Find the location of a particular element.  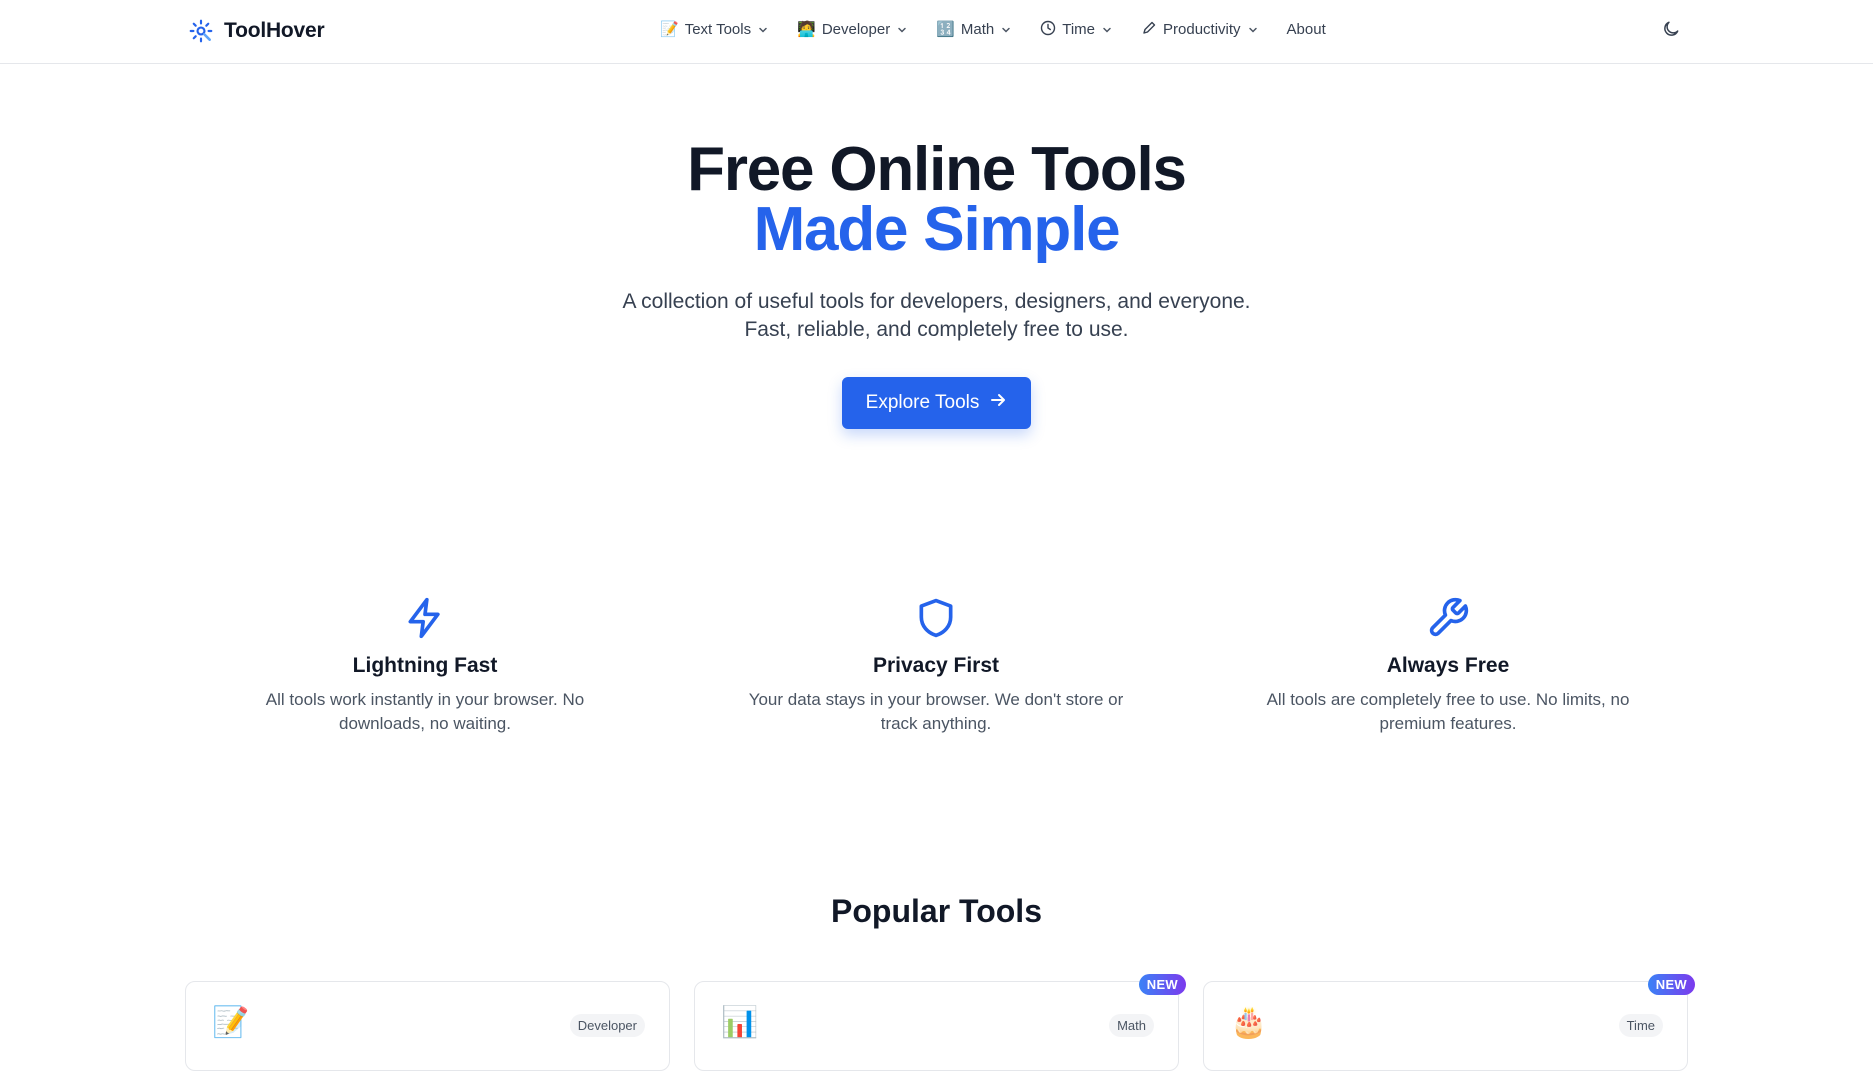

nav-label: Productivity is located at coordinates (1202, 29).